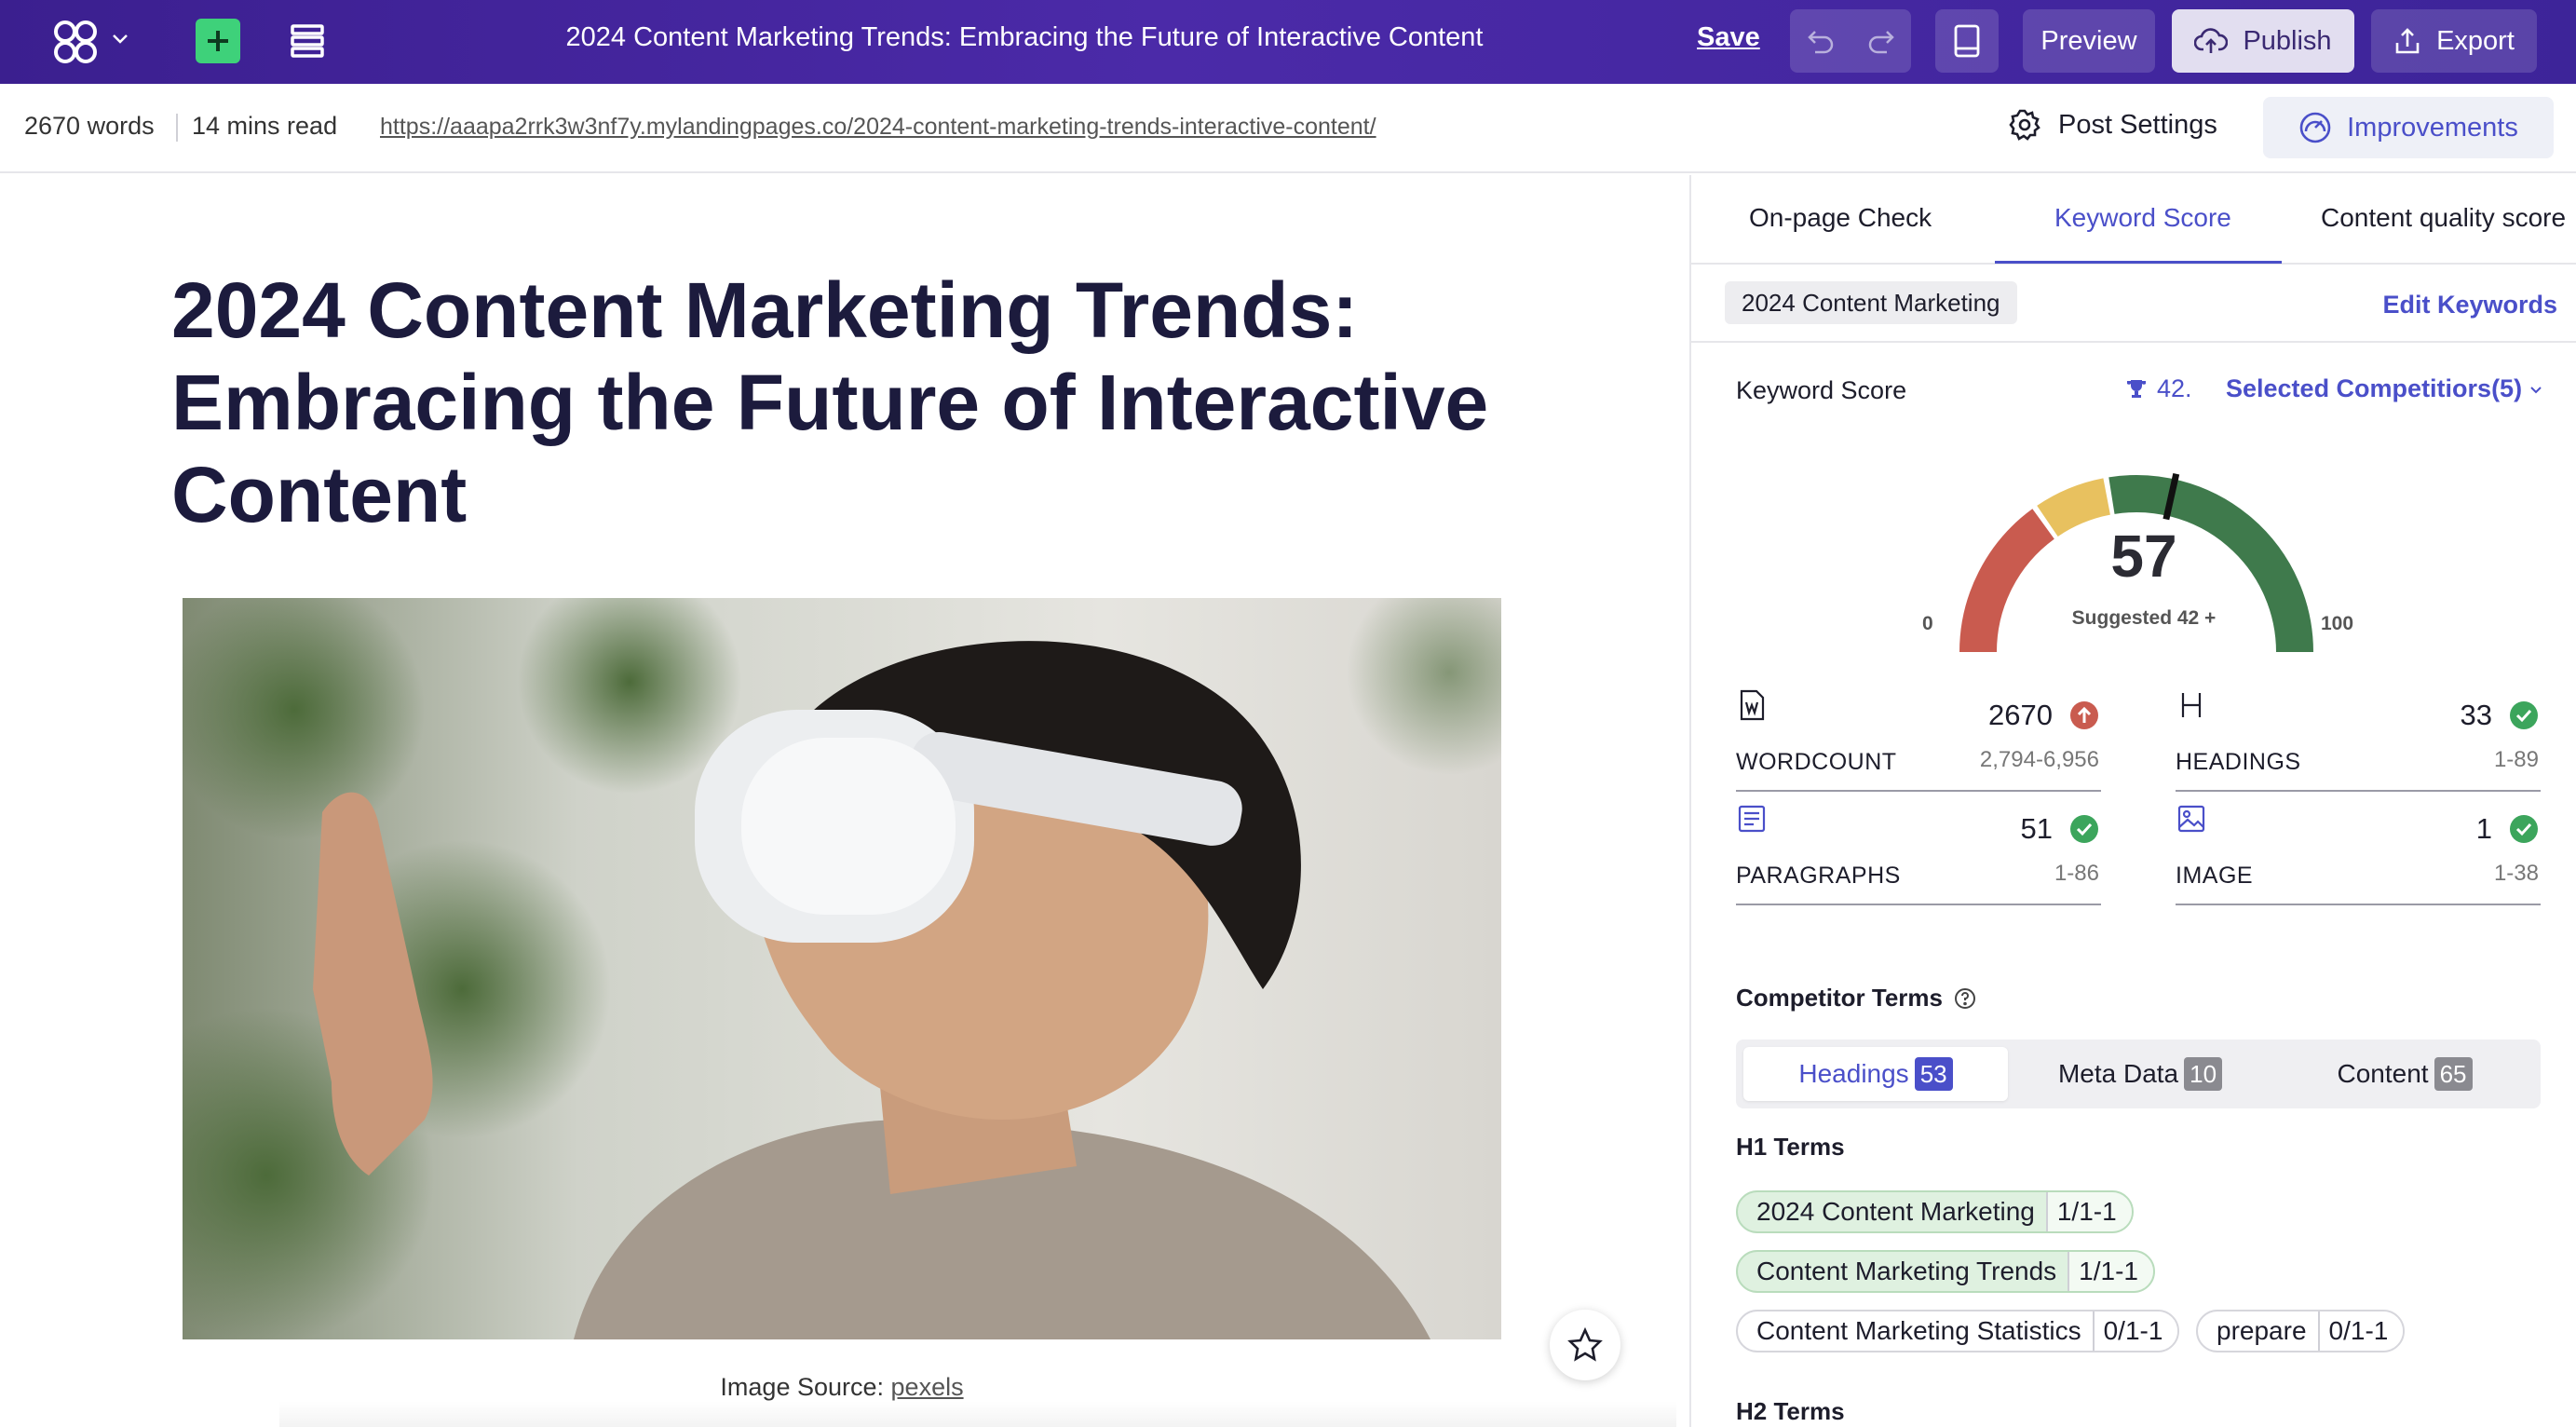 The image size is (2576, 1427). I want to click on read-time: 14 mins read, so click(265, 126).